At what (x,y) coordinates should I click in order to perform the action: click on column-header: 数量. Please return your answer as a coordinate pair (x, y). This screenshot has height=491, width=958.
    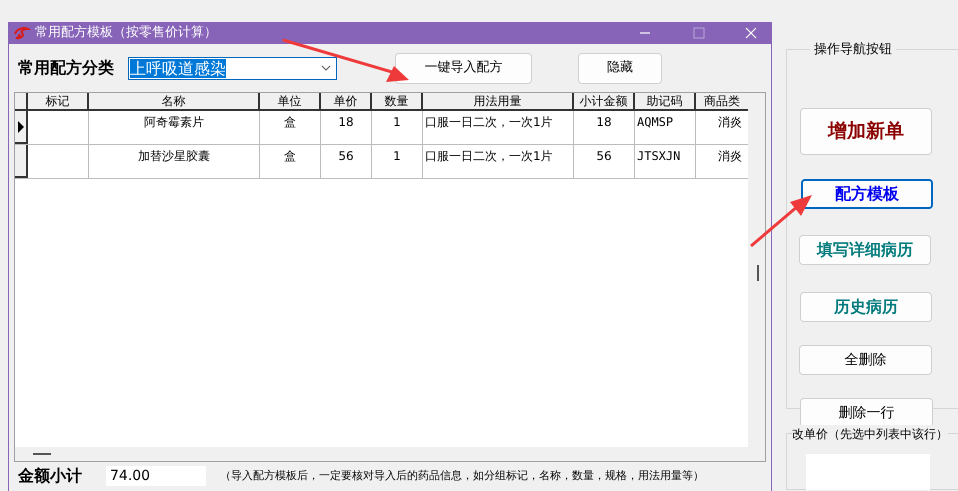
    Looking at the image, I should click on (397, 101).